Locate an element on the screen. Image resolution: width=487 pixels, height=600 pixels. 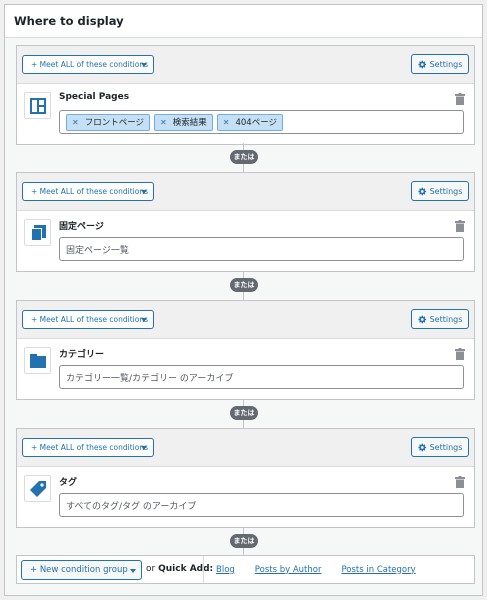
panel-title: Where to display is located at coordinates (243, 21).